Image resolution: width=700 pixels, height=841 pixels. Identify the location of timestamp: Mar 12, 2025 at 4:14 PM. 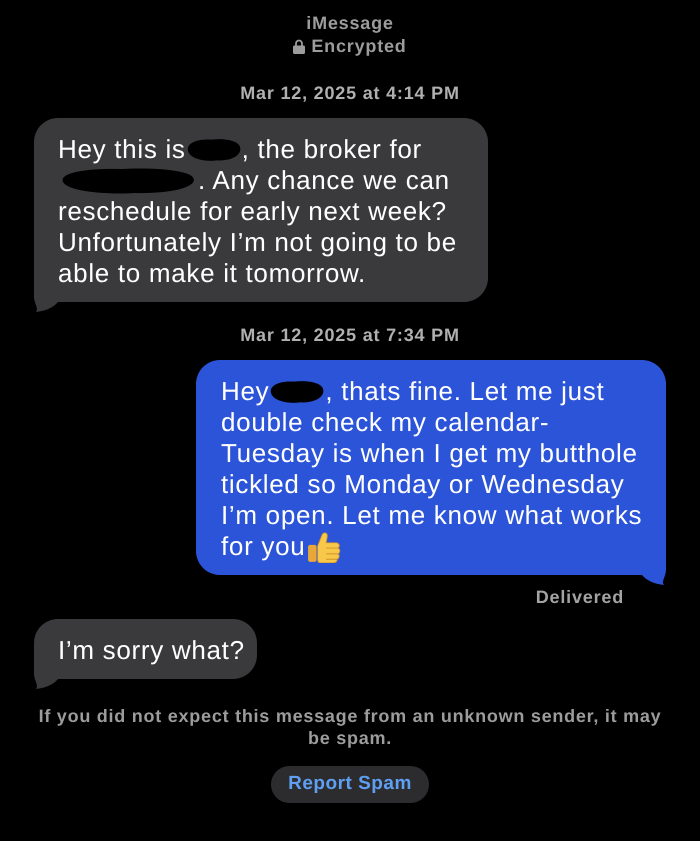
(350, 93).